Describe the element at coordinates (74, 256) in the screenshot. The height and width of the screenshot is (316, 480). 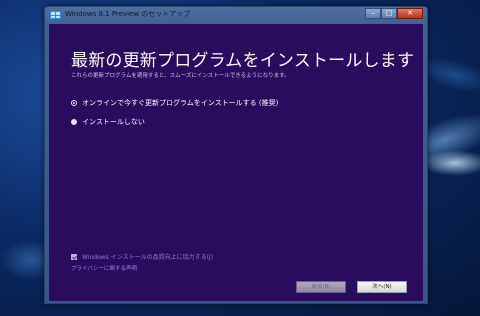
I see `feedback-checkbox` at that location.